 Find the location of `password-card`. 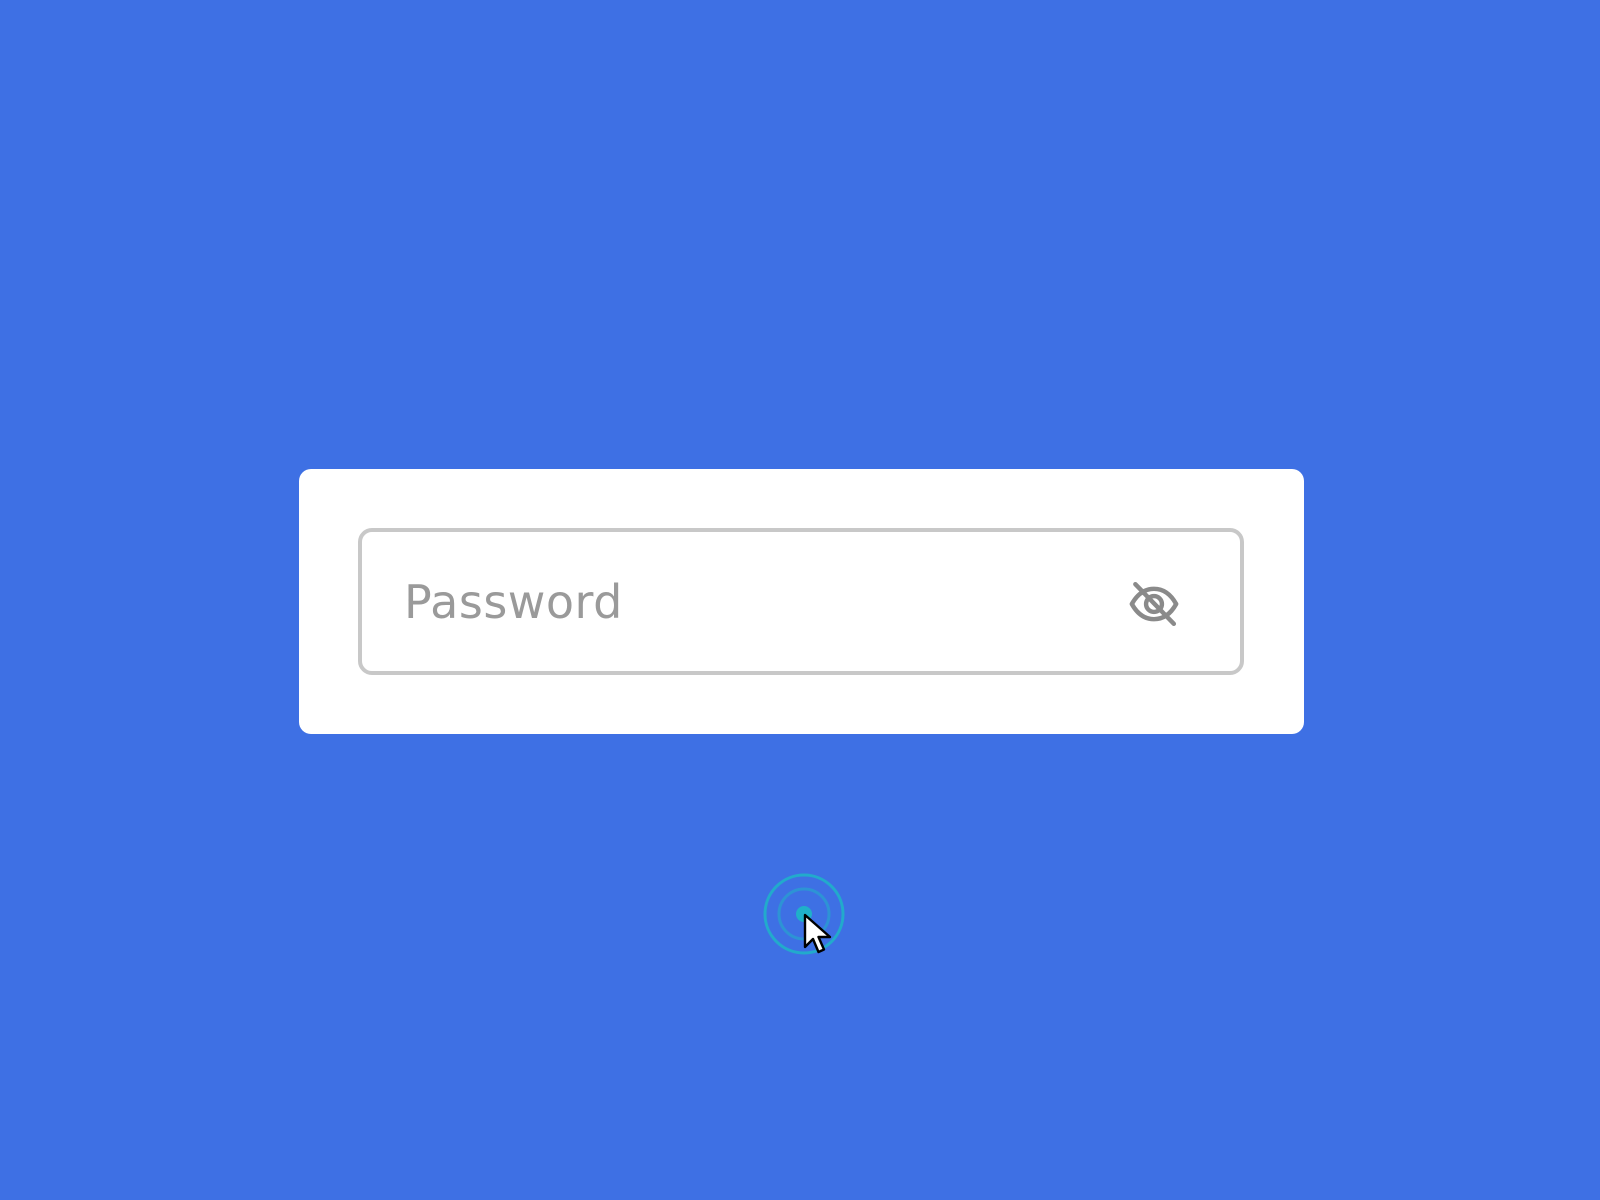

password-card is located at coordinates (801, 601).